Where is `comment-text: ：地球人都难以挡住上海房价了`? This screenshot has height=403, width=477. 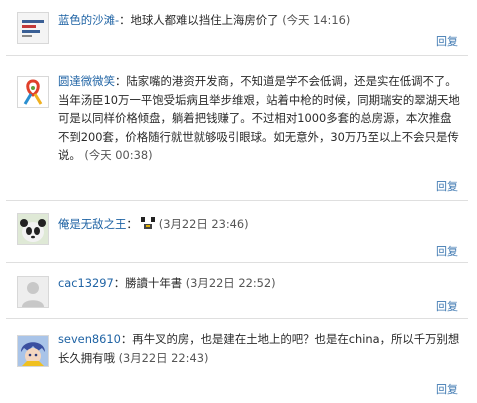
comment-text: ：地球人都难以挡住上海房价了 is located at coordinates (199, 20).